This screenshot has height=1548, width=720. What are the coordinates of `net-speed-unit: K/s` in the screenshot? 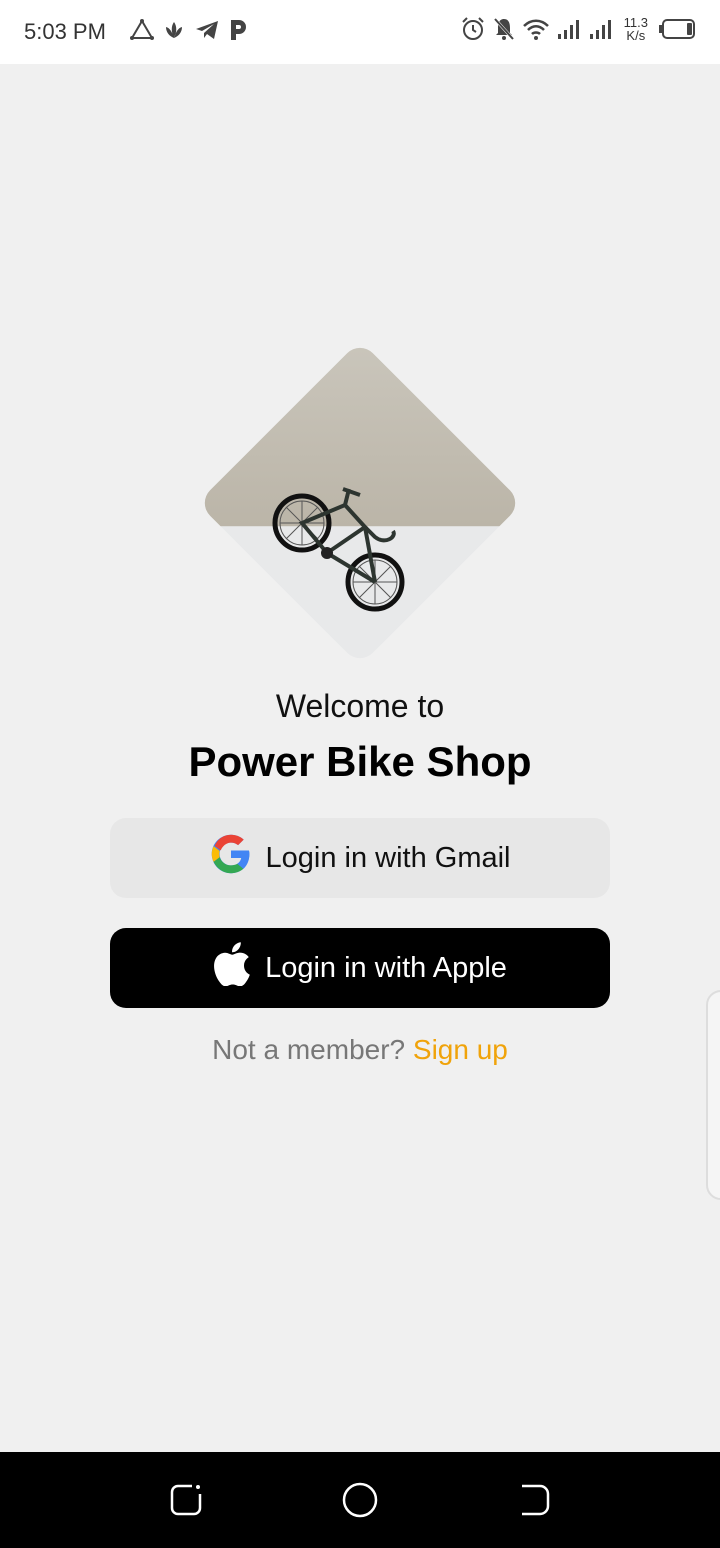 It's located at (636, 35).